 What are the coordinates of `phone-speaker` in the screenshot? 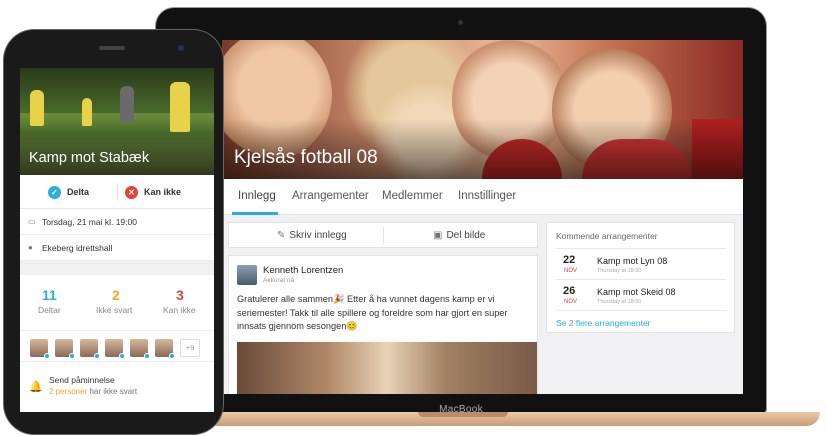 It's located at (112, 48).